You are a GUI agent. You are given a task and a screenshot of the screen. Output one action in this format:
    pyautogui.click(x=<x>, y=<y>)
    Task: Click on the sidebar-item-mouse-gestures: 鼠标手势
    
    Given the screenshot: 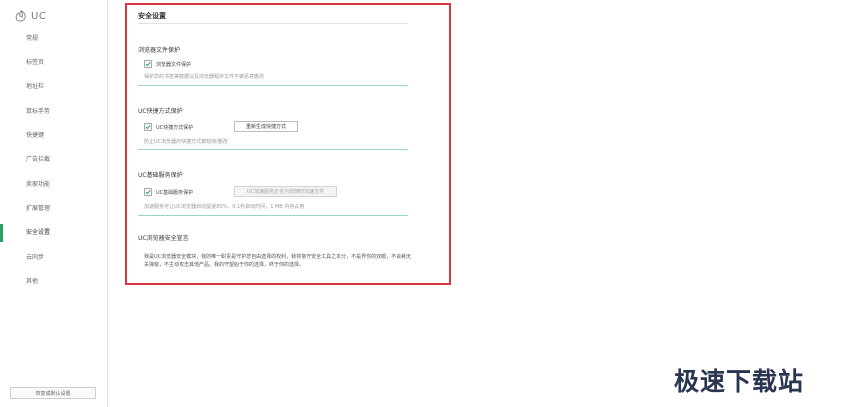 What is the action you would take?
    pyautogui.click(x=53, y=112)
    